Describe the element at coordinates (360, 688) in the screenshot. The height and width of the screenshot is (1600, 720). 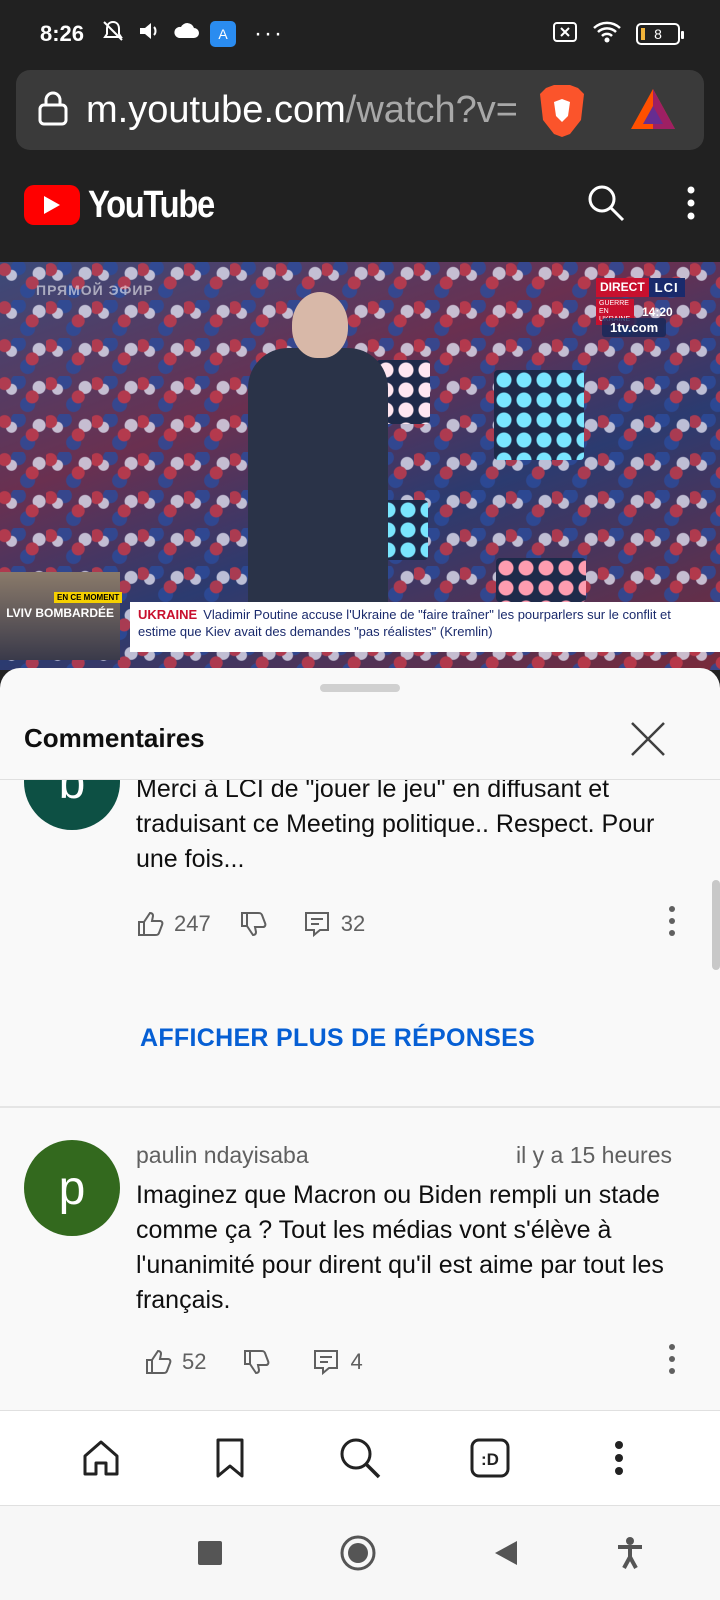
I see `sheet-drag-handle` at that location.